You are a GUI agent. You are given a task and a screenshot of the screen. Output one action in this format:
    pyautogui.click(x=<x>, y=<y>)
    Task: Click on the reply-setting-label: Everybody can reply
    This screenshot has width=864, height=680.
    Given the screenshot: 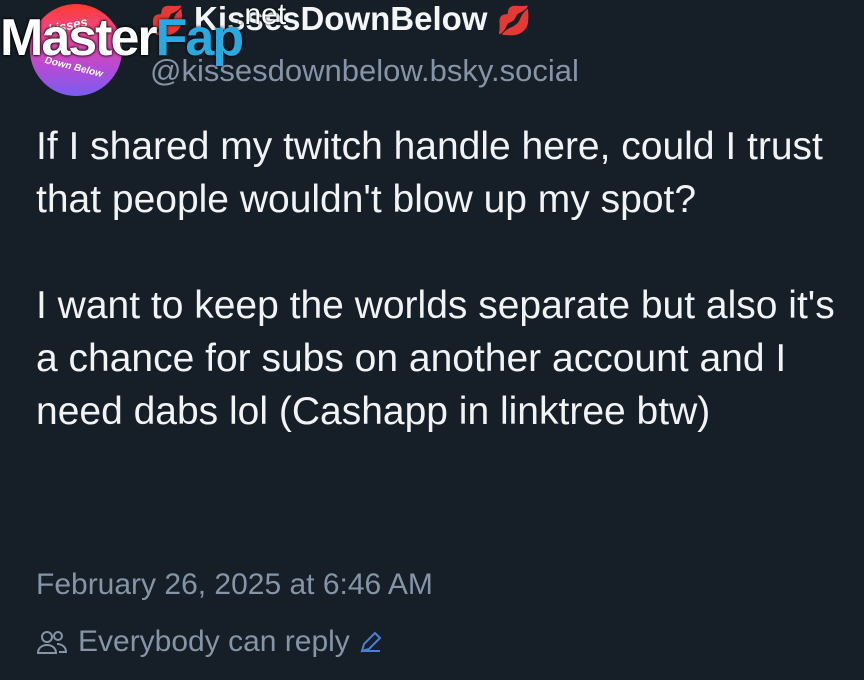 What is the action you would take?
    pyautogui.click(x=214, y=641)
    